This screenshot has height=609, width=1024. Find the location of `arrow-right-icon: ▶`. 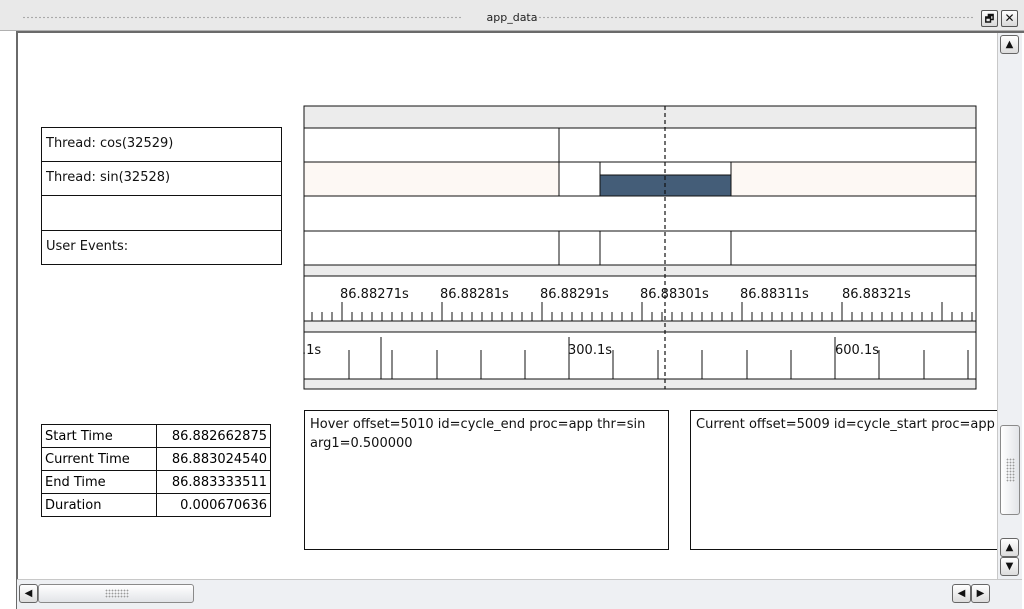

arrow-right-icon: ▶ is located at coordinates (980, 593).